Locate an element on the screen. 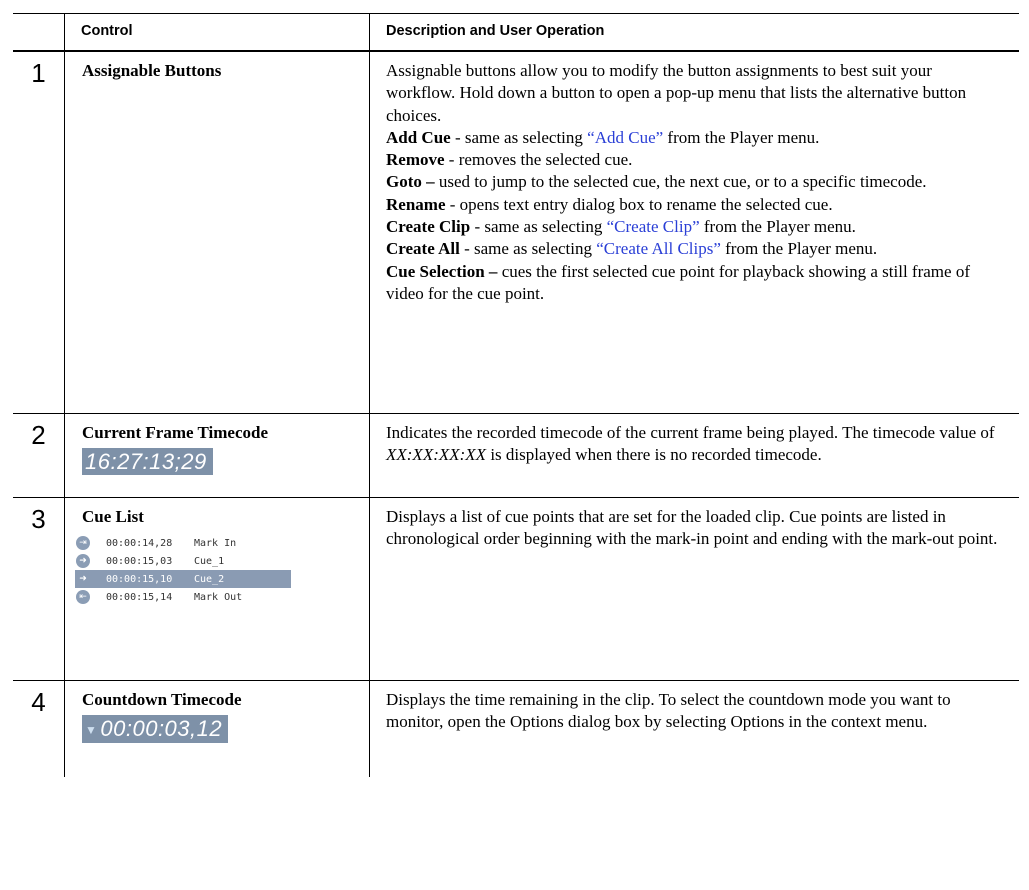  row-number: 3 is located at coordinates (38, 519).